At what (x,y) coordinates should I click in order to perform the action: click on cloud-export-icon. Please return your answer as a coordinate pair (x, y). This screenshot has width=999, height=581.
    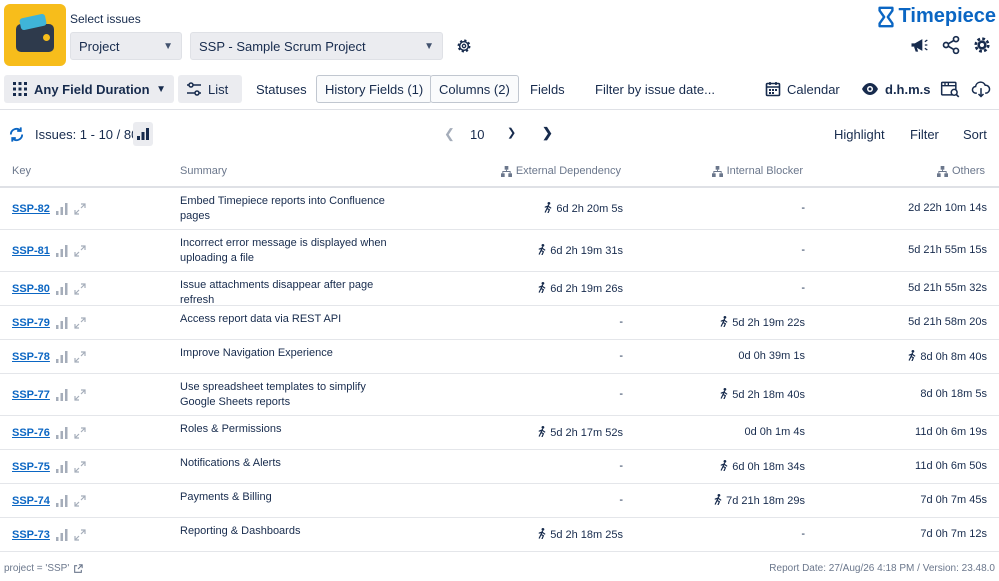
    Looking at the image, I should click on (981, 89).